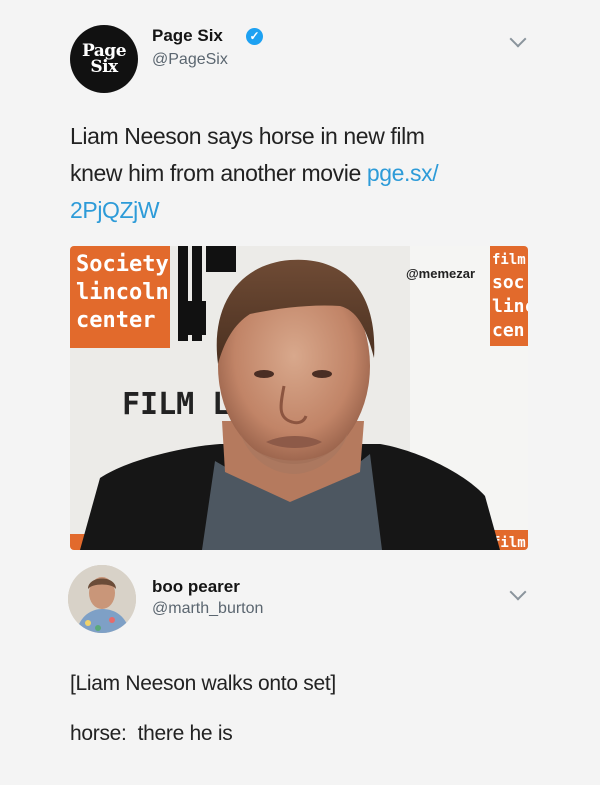 The height and width of the screenshot is (785, 600). I want to click on reply-text-line-2: horse: there he is, so click(151, 733).